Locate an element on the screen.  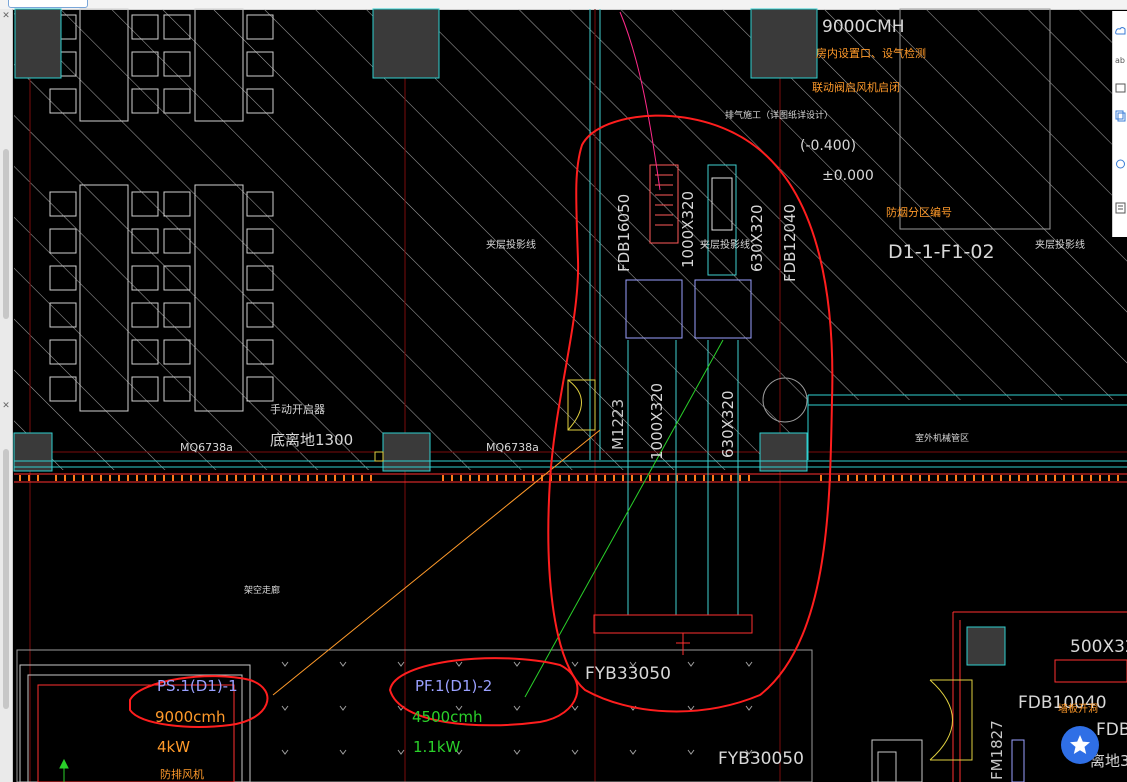
label-right-note: 墙板开洞 is located at coordinates (1078, 708).